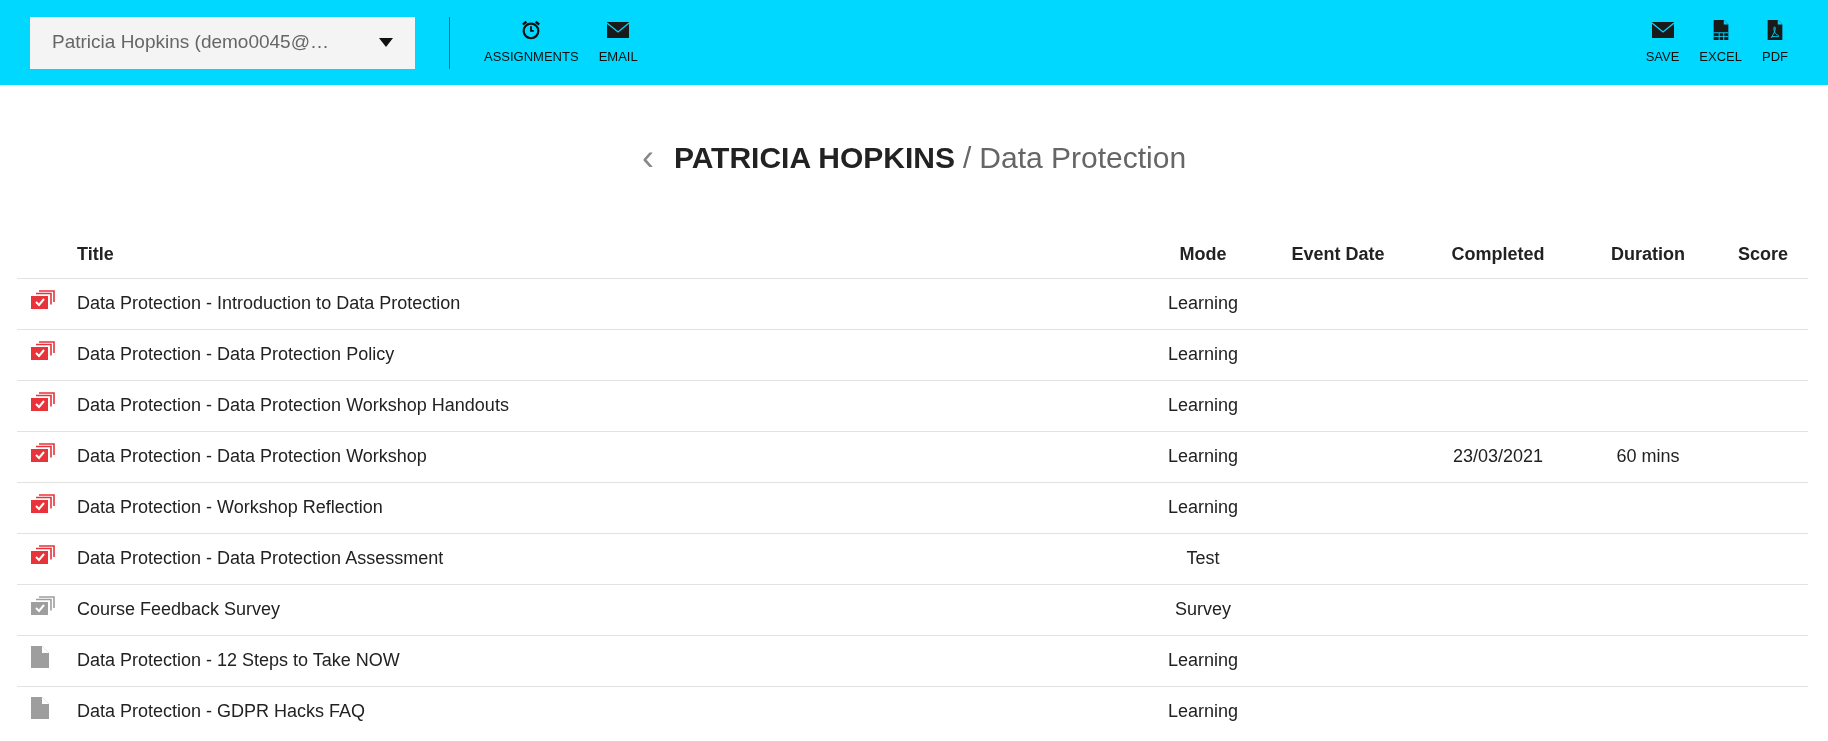 The width and height of the screenshot is (1828, 741). Describe the element at coordinates (647, 157) in the screenshot. I see `back-button: ‹` at that location.